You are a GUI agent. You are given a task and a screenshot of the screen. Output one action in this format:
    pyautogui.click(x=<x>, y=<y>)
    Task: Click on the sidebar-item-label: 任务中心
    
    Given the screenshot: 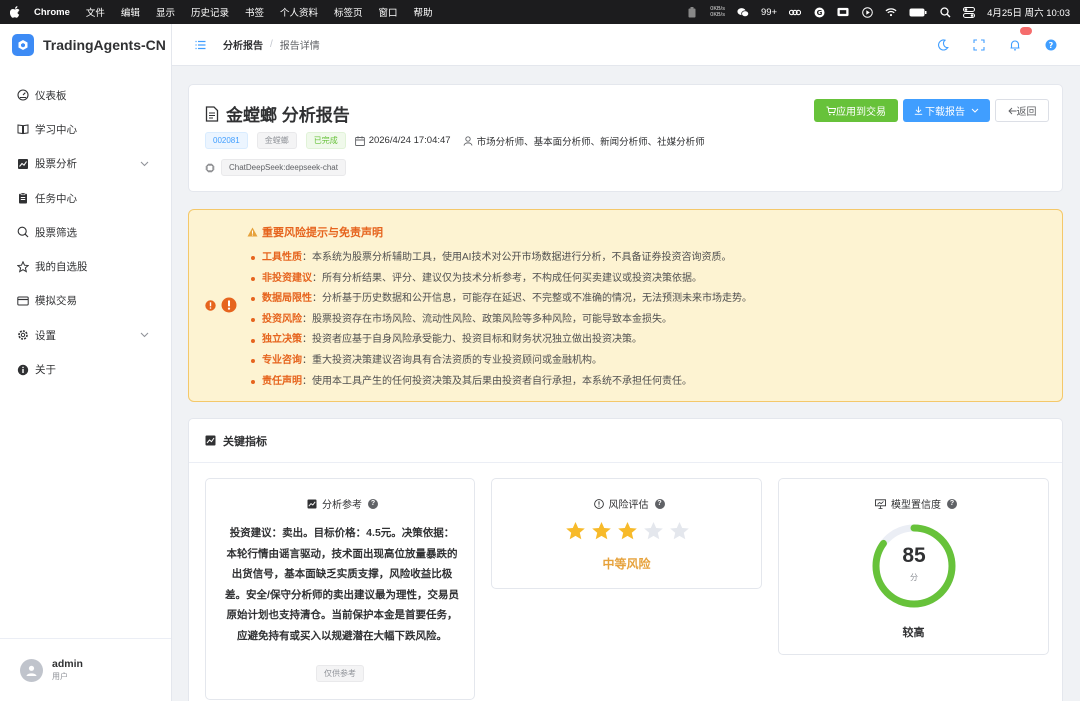 What is the action you would take?
    pyautogui.click(x=56, y=198)
    